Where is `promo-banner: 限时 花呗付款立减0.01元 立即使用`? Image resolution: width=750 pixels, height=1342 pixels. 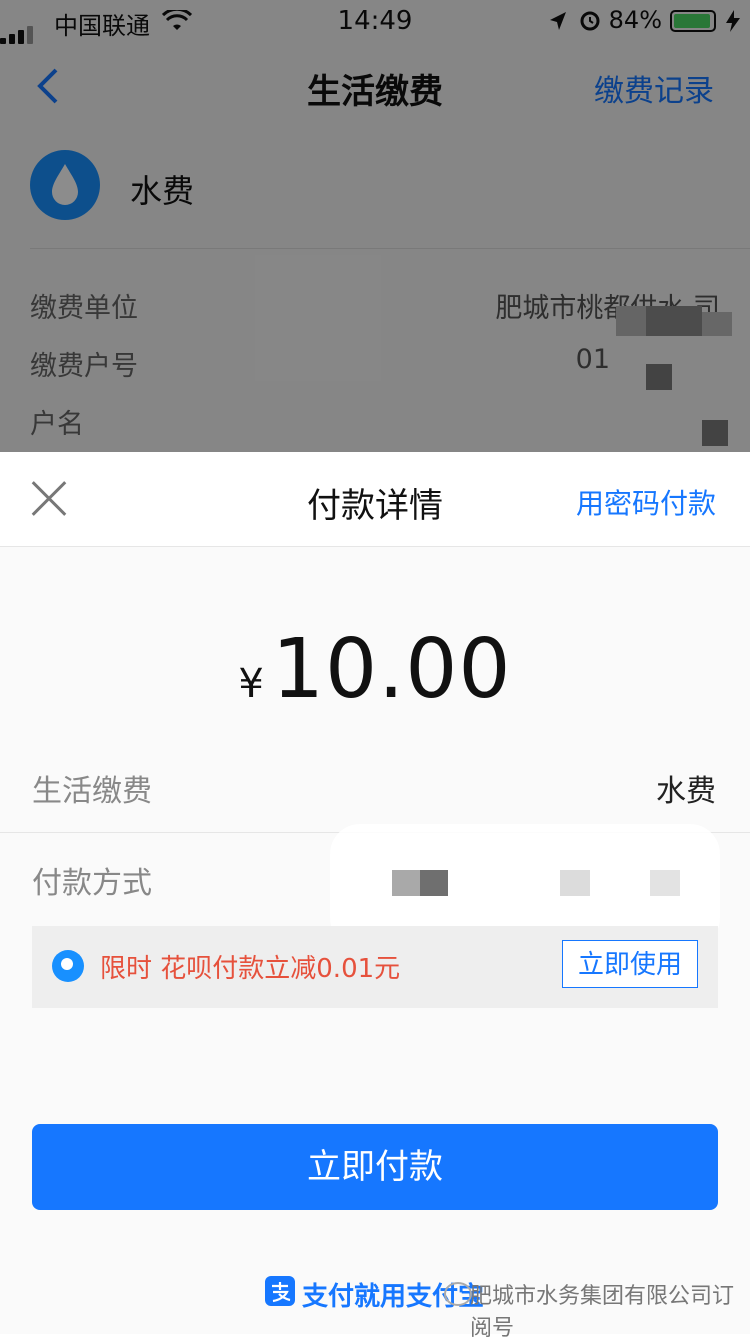 promo-banner: 限时 花呗付款立减0.01元 立即使用 is located at coordinates (375, 967).